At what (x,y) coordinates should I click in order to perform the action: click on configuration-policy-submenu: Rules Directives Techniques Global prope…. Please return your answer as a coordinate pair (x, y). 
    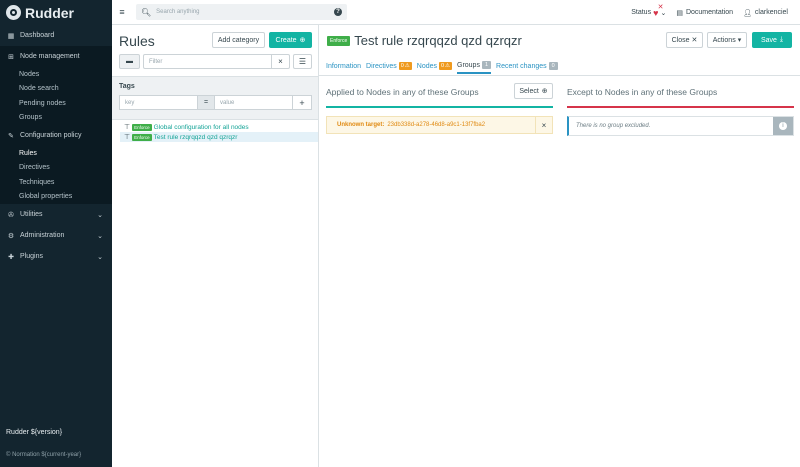
    Looking at the image, I should click on (56, 175).